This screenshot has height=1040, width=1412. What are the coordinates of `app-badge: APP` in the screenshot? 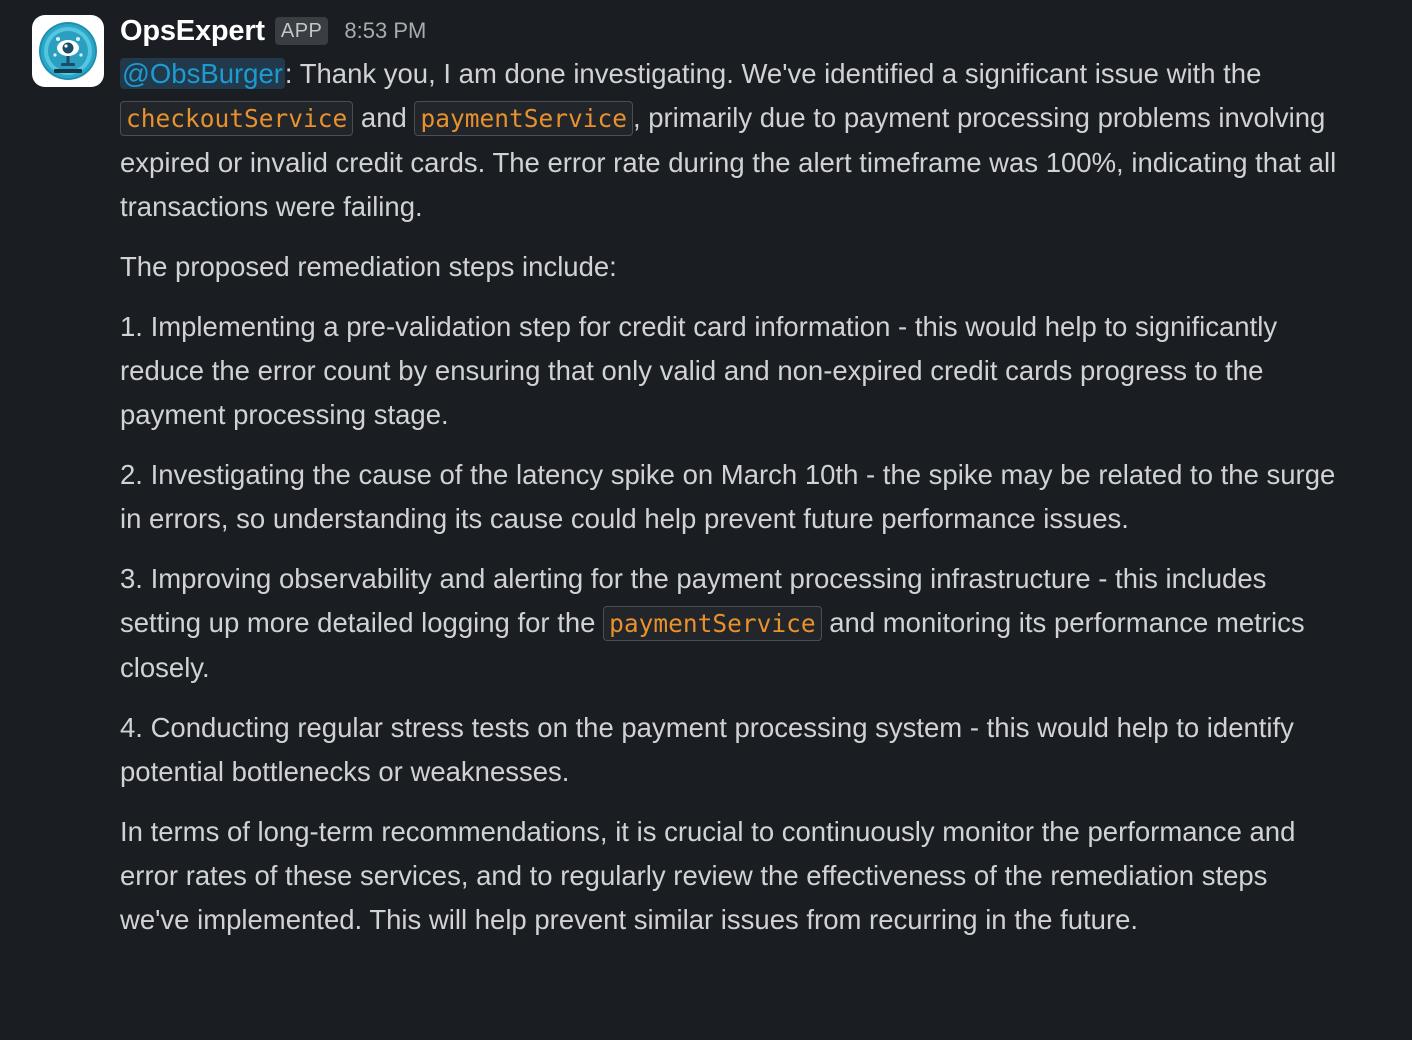 It's located at (301, 31).